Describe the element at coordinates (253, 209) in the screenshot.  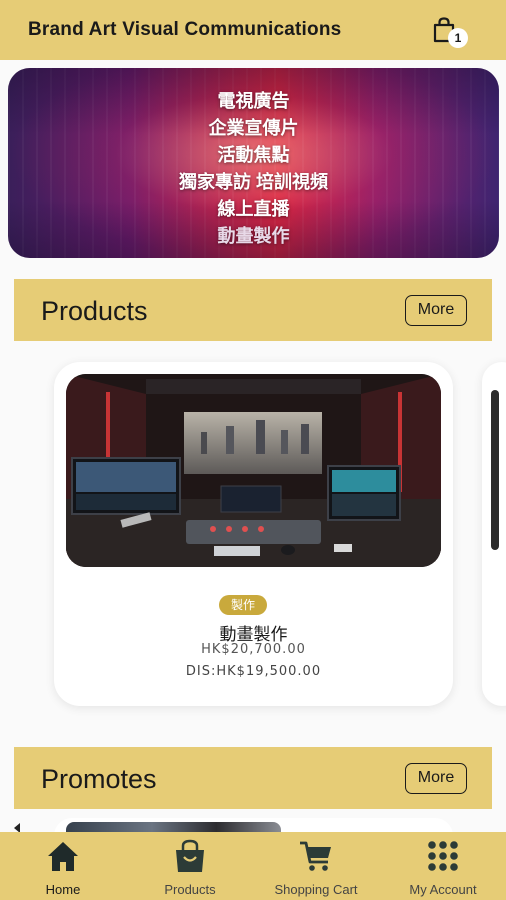
I see `banner-line: 線上直播` at that location.